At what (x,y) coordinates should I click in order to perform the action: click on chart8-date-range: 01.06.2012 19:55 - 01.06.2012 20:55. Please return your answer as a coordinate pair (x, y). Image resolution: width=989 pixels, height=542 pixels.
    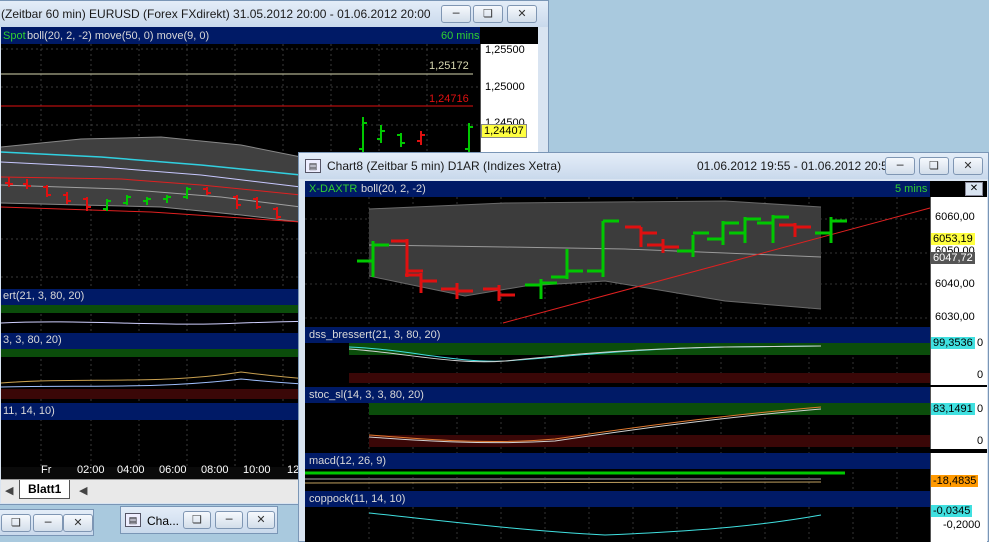
    Looking at the image, I should click on (796, 166).